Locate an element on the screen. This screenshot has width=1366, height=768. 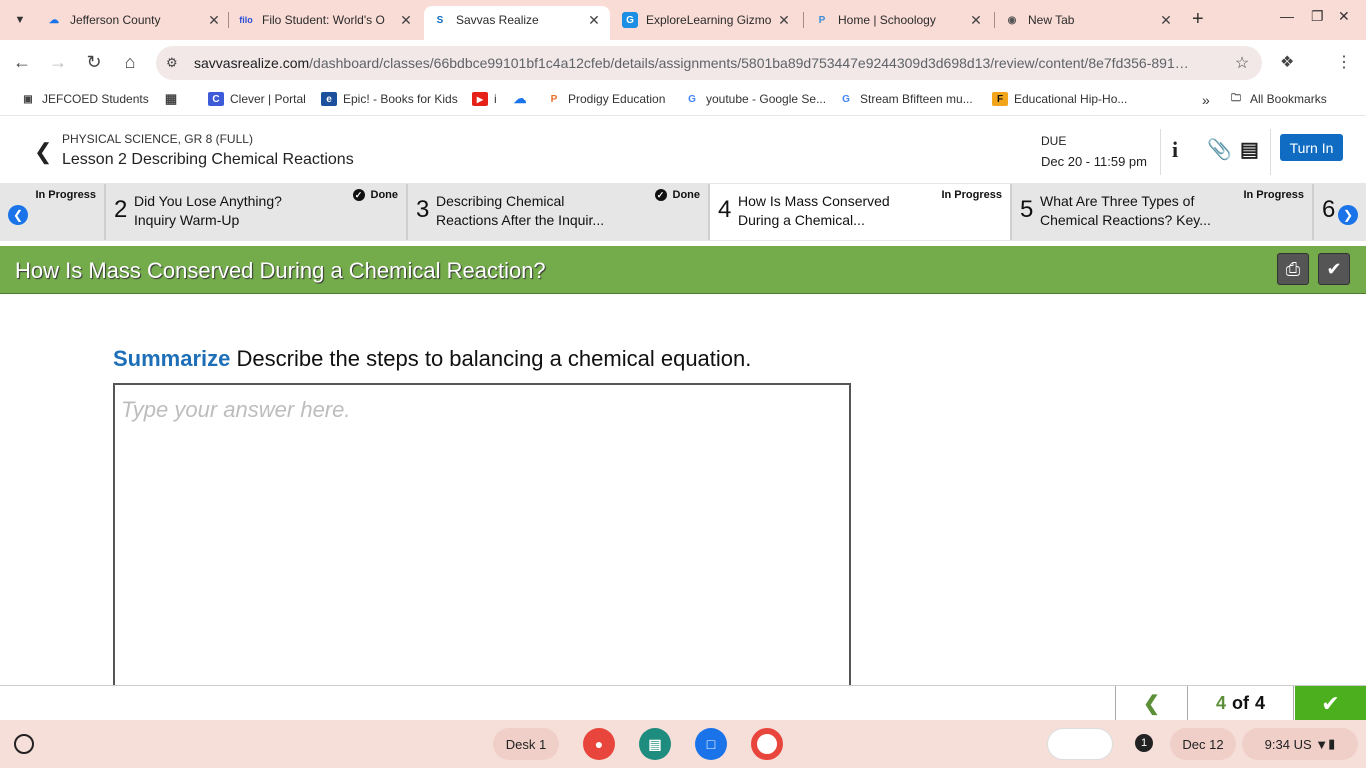
restore-icon: ❐ is located at coordinates (1317, 16).